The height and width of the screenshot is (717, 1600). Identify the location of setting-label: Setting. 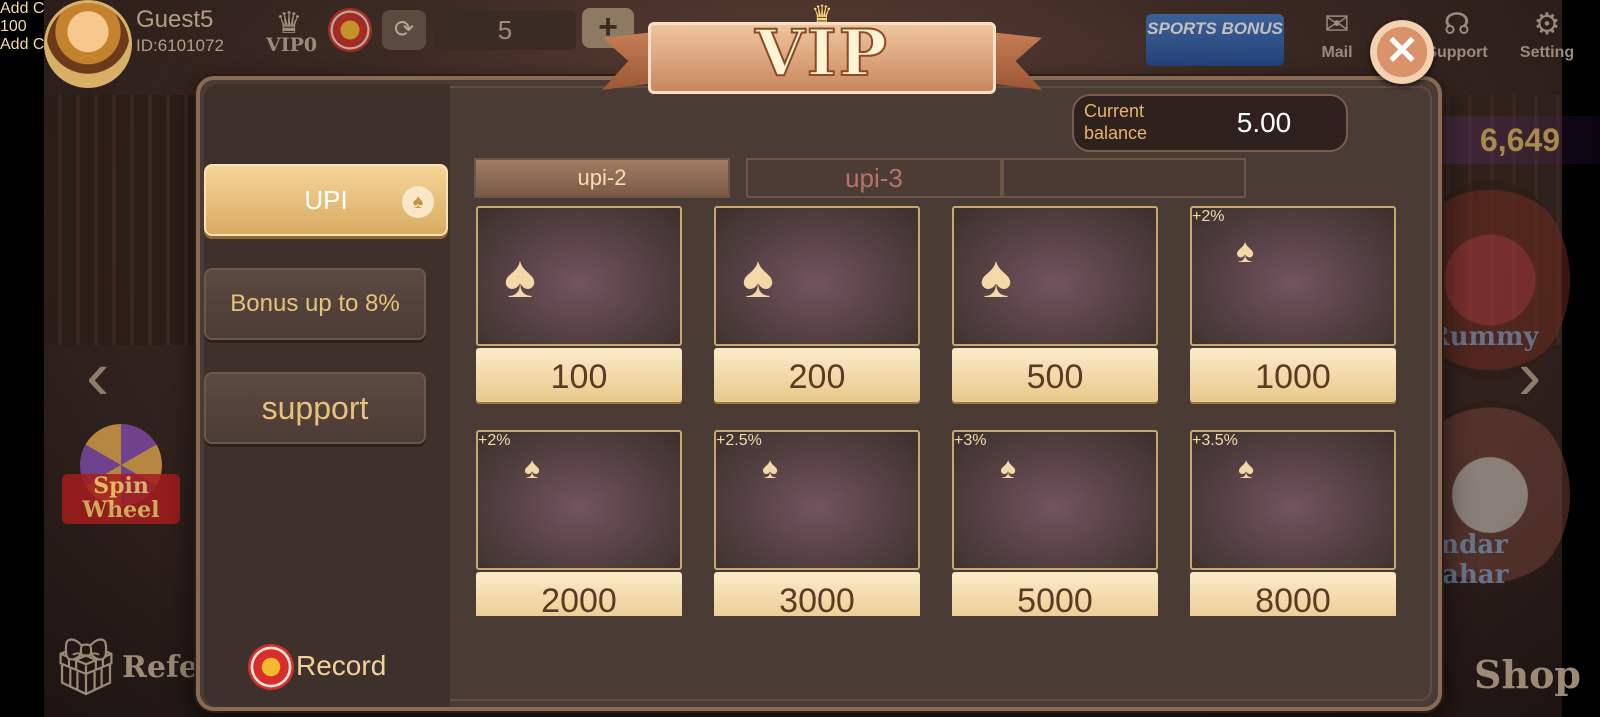
(1547, 52).